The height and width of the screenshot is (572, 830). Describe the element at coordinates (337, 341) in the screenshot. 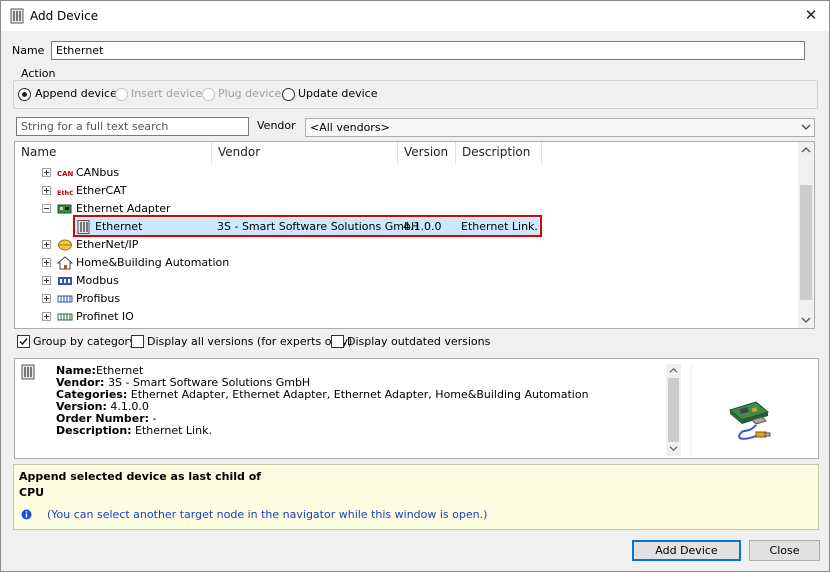

I see `display-outdated-checkbox` at that location.